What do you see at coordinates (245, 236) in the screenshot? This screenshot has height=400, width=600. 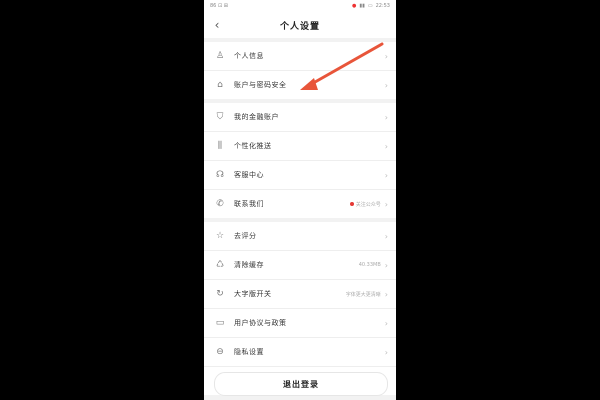 I see `settings-item-label: 去评分` at bounding box center [245, 236].